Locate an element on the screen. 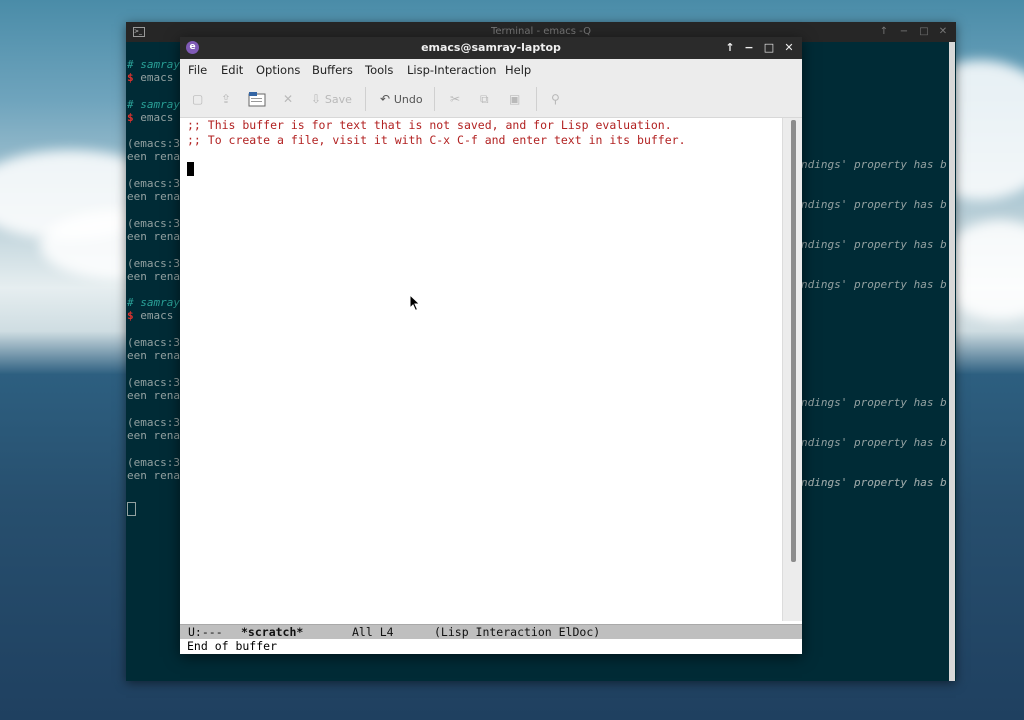 This screenshot has height=720, width=1024. undo-label: Undo is located at coordinates (408, 99).